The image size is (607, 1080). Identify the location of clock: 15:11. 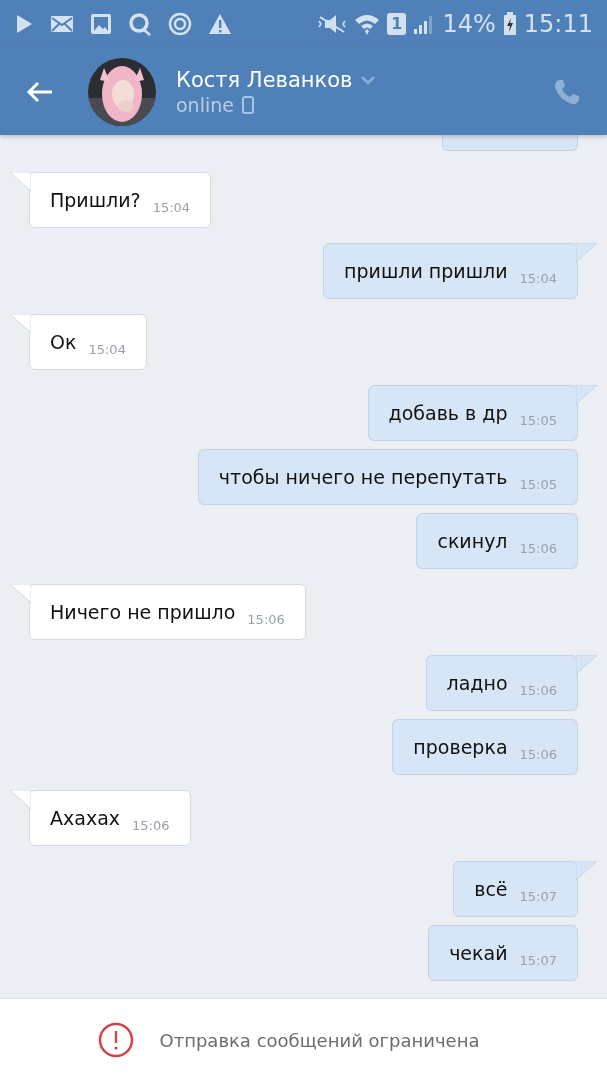
(558, 24).